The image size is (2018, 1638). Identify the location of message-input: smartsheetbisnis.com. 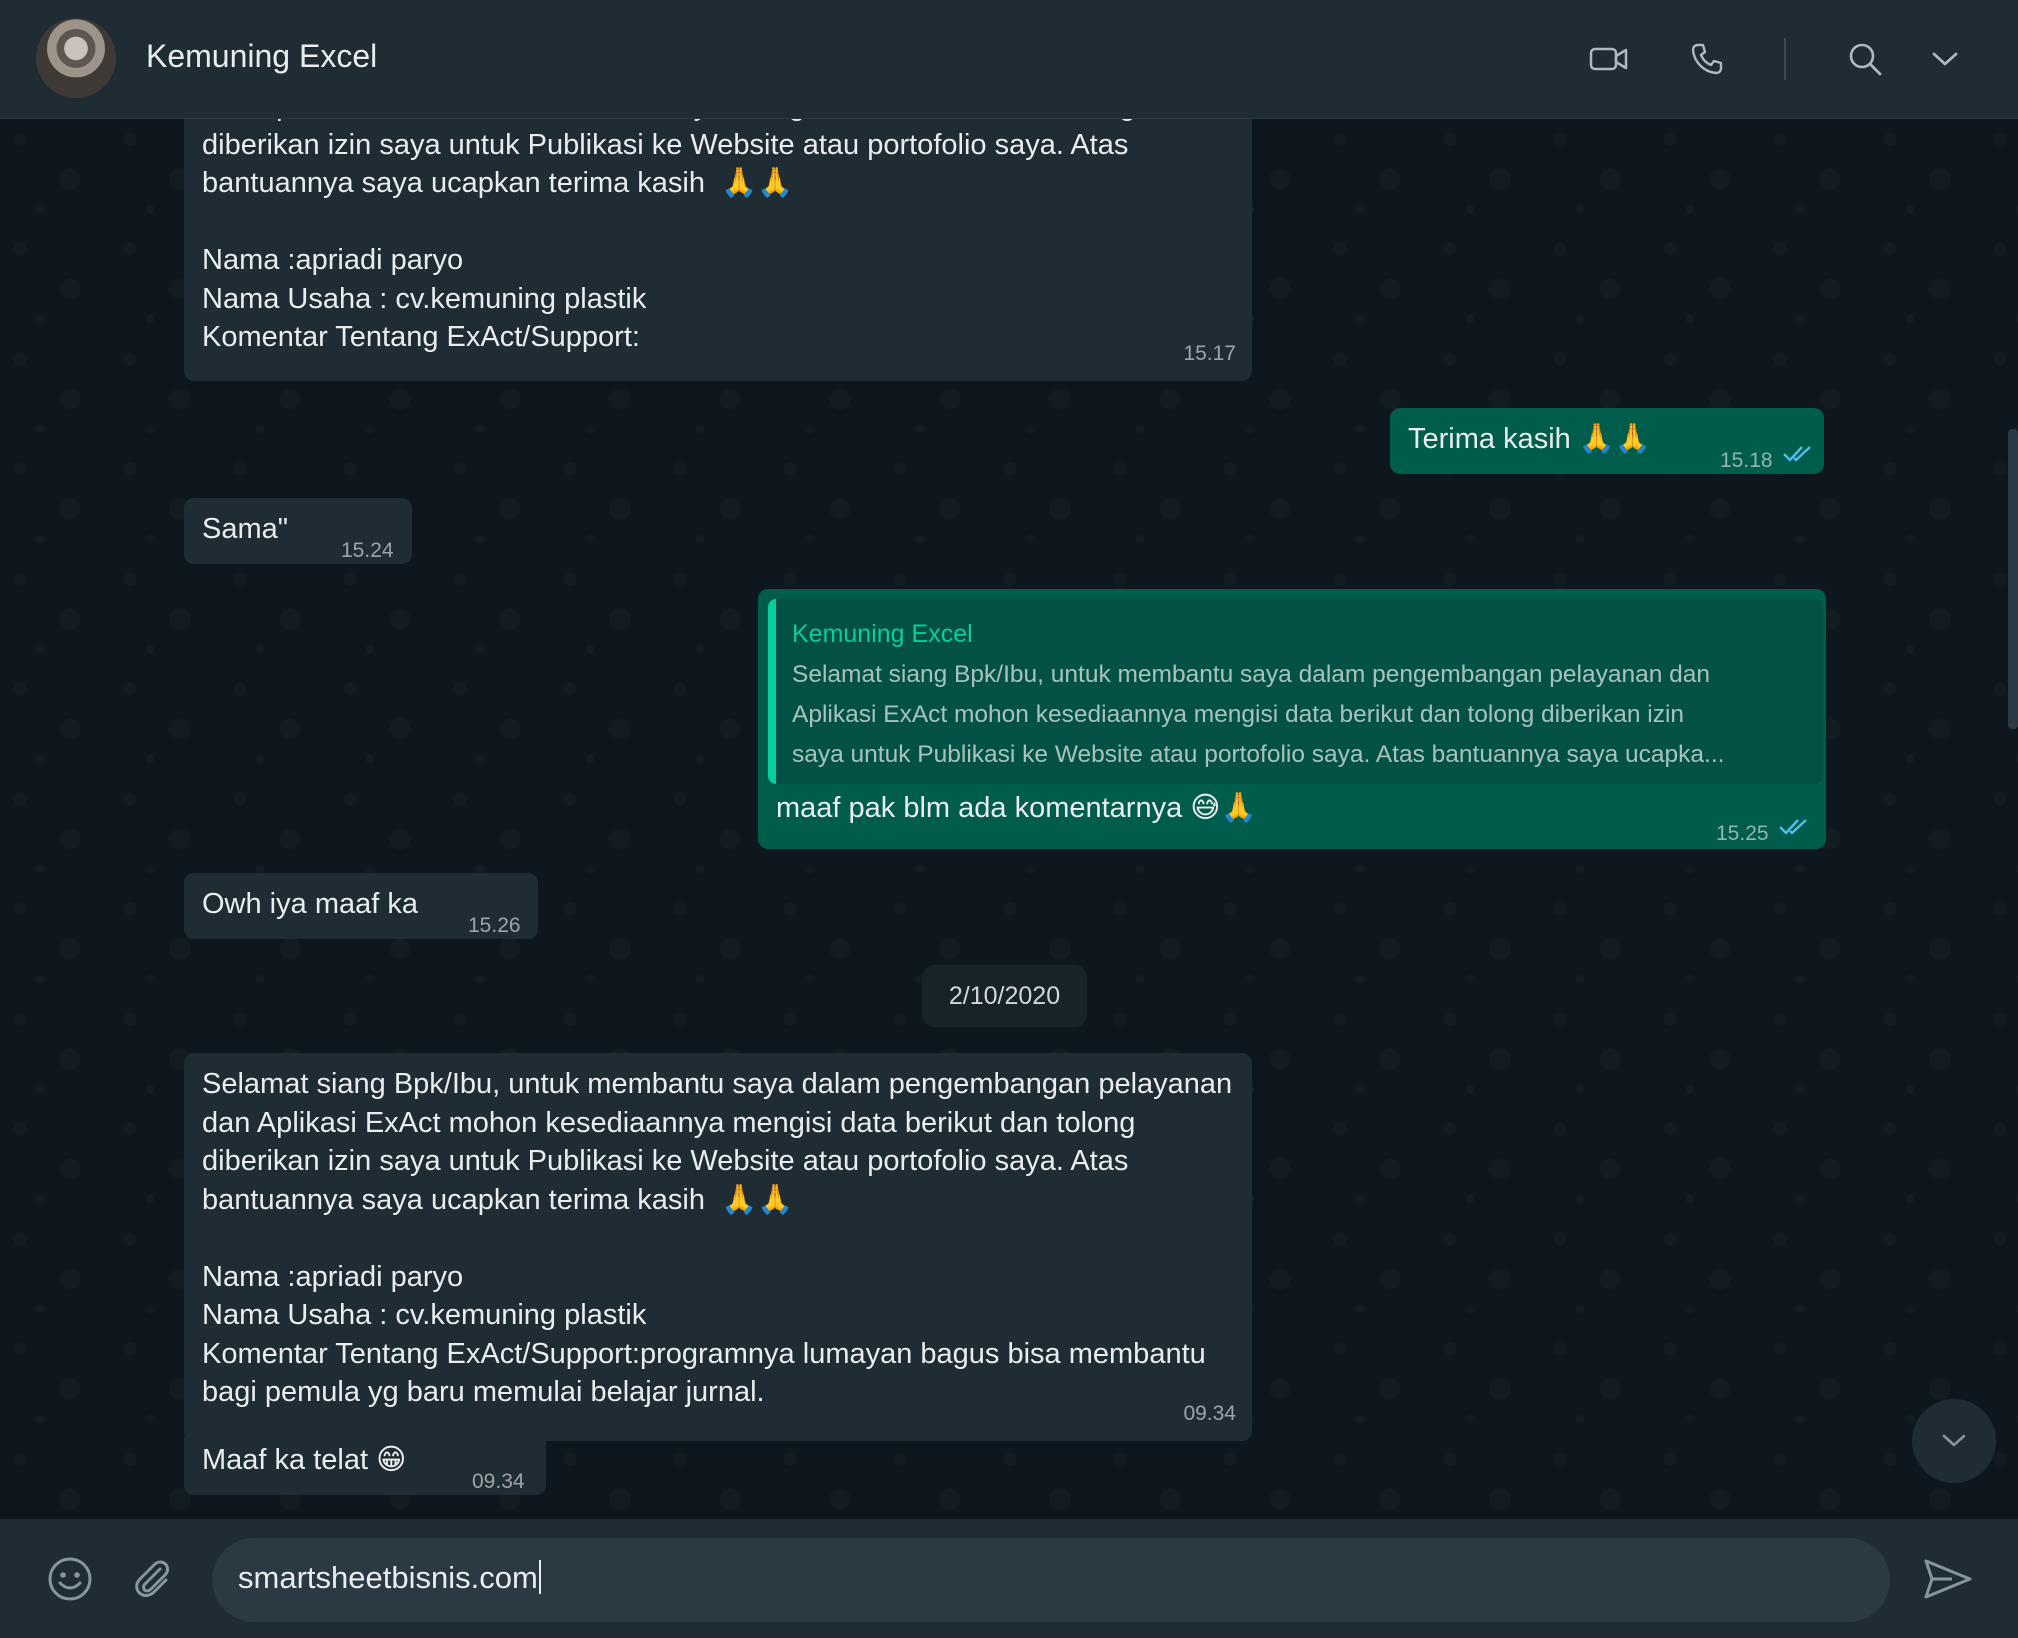
(1051, 1580).